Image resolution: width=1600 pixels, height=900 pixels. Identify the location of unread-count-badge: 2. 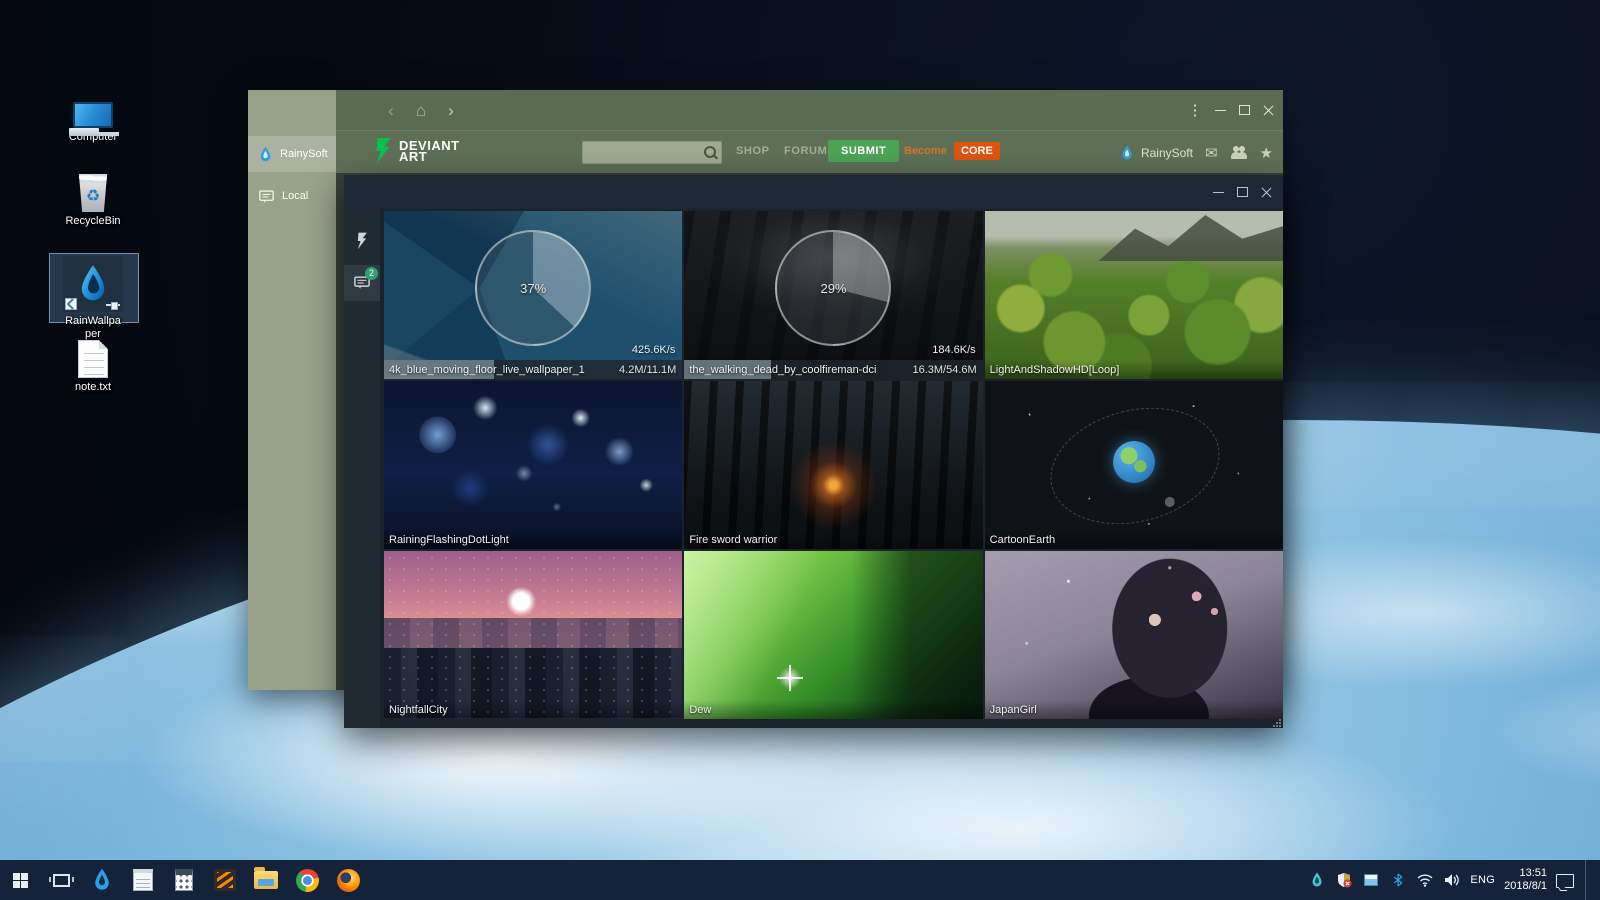
(371, 273).